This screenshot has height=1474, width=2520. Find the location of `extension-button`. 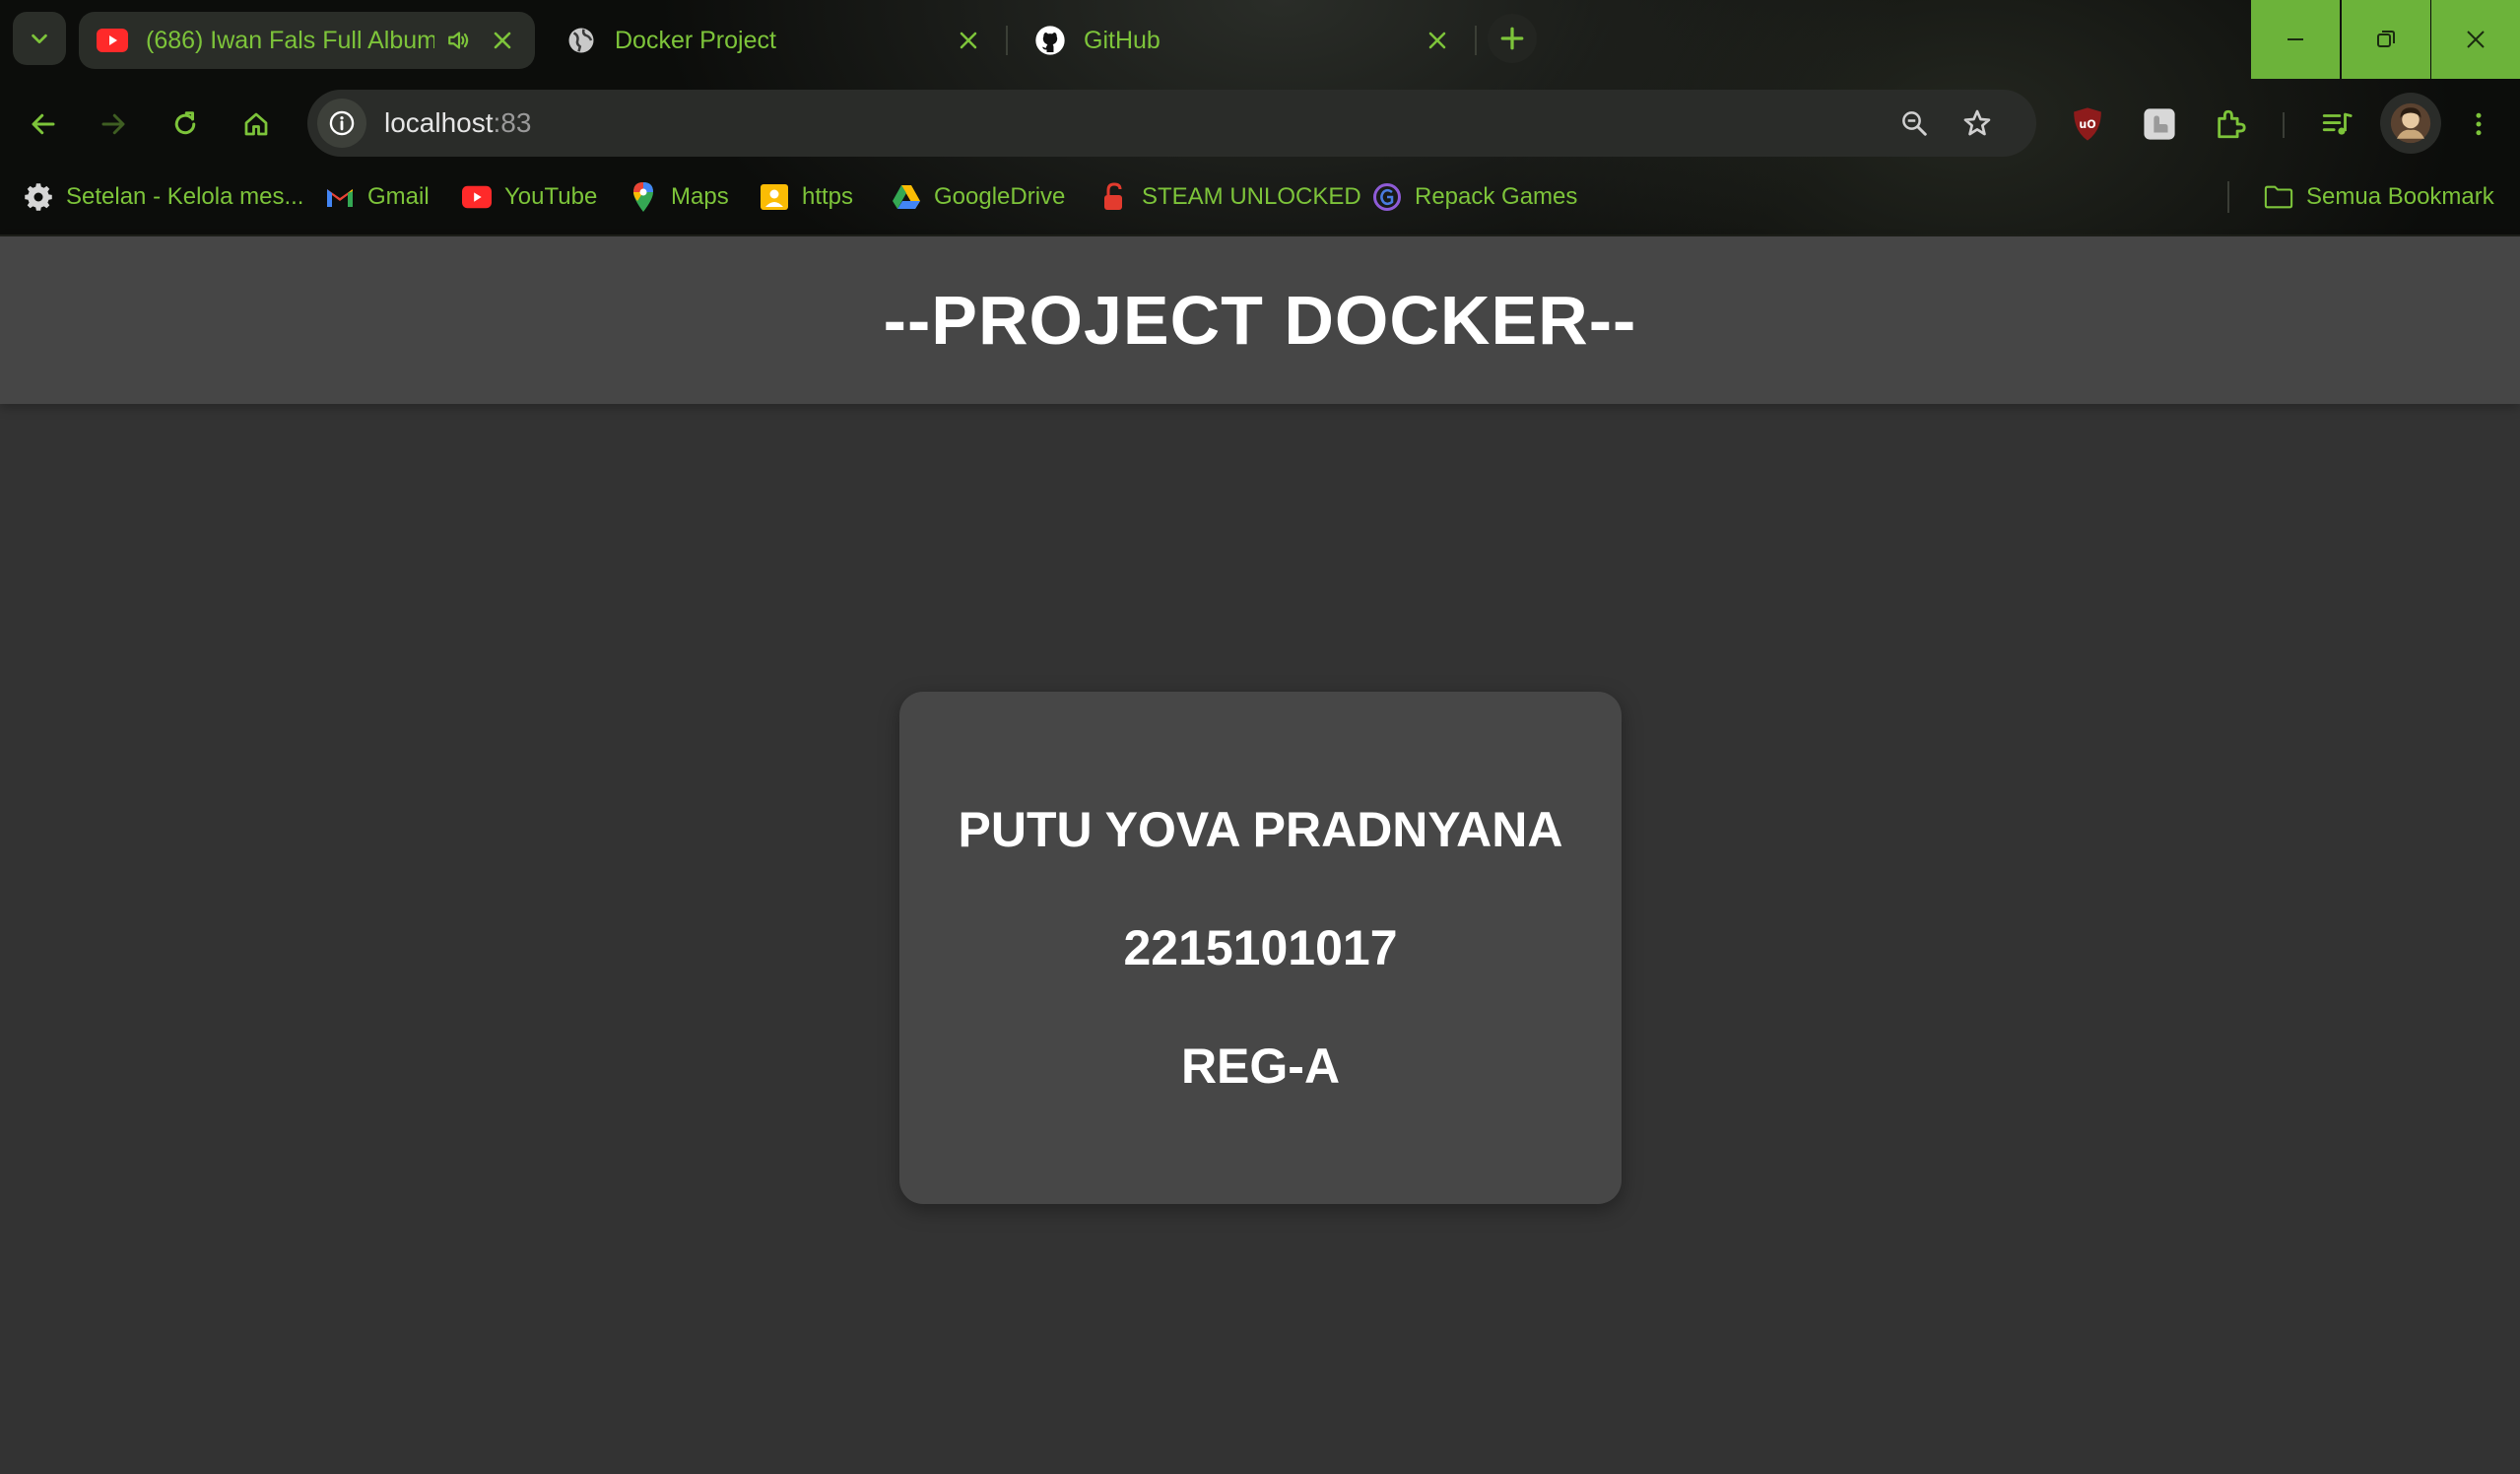

extension-button is located at coordinates (2159, 125).